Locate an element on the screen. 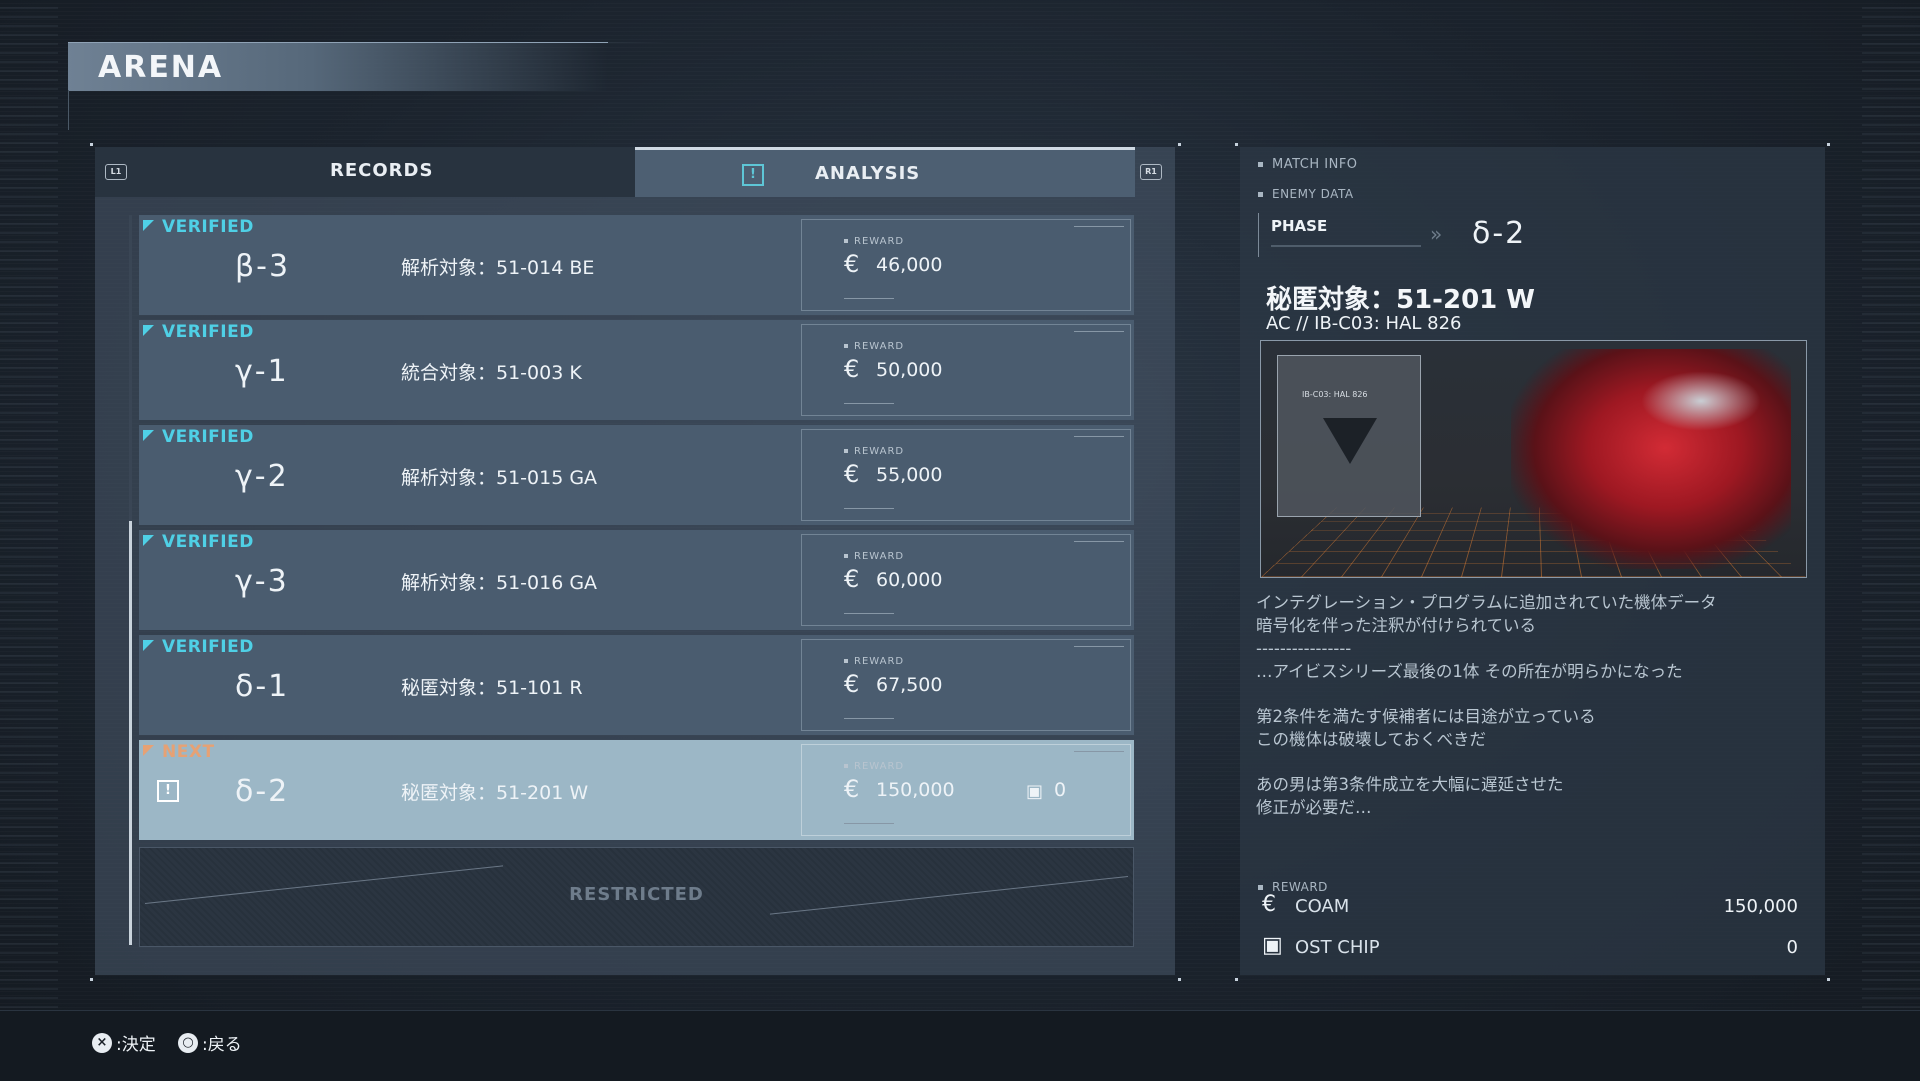 This screenshot has width=1920, height=1081. mission-code: γ-3 is located at coordinates (262, 581).